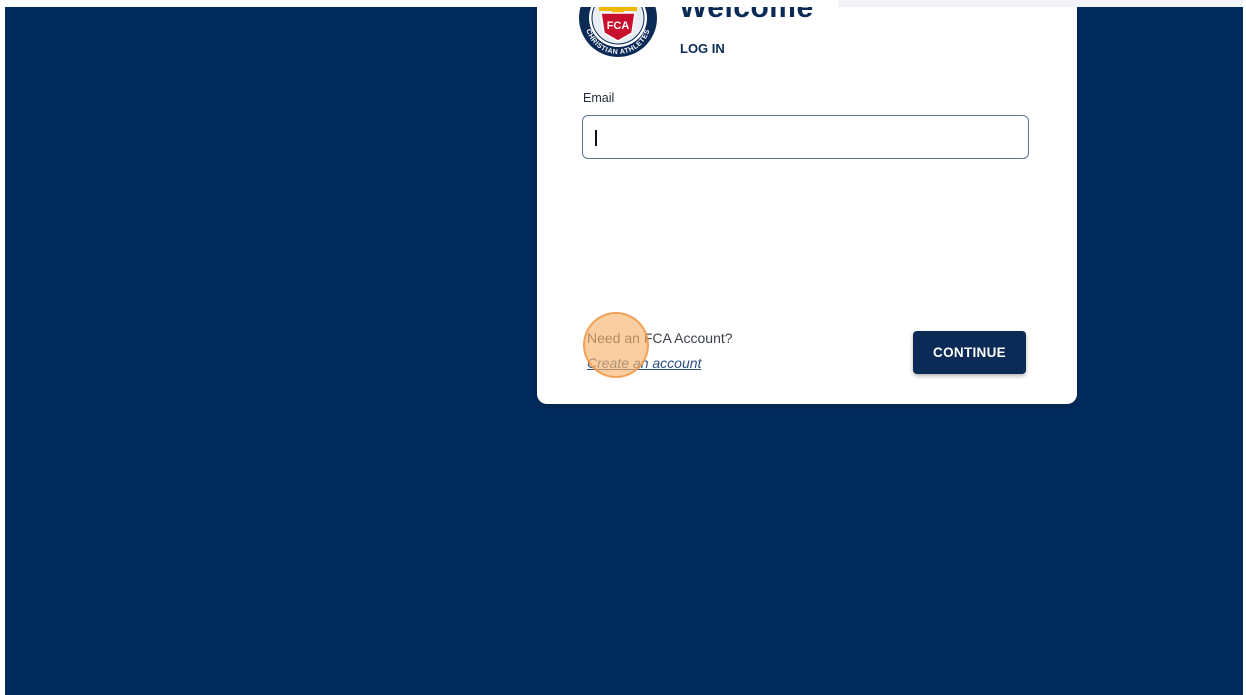  I want to click on email-label: Email, so click(599, 98).